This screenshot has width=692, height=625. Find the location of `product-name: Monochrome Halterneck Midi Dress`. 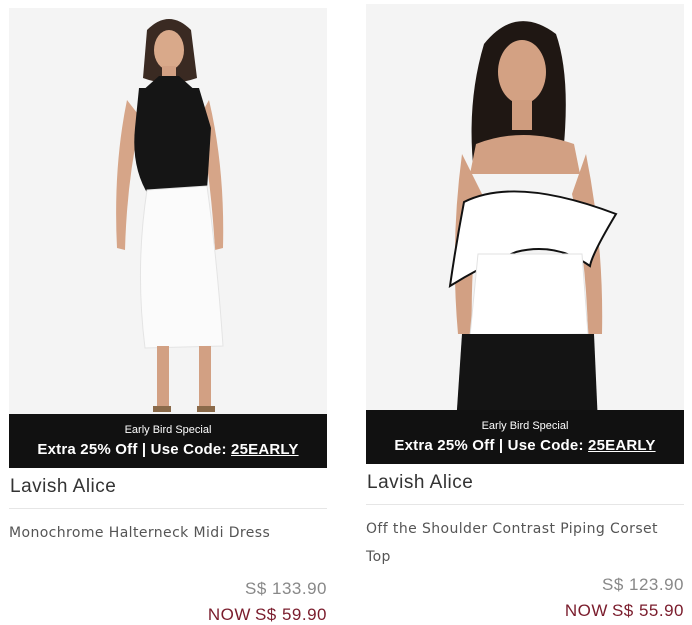

product-name: Monochrome Halterneck Midi Dress is located at coordinates (168, 547).